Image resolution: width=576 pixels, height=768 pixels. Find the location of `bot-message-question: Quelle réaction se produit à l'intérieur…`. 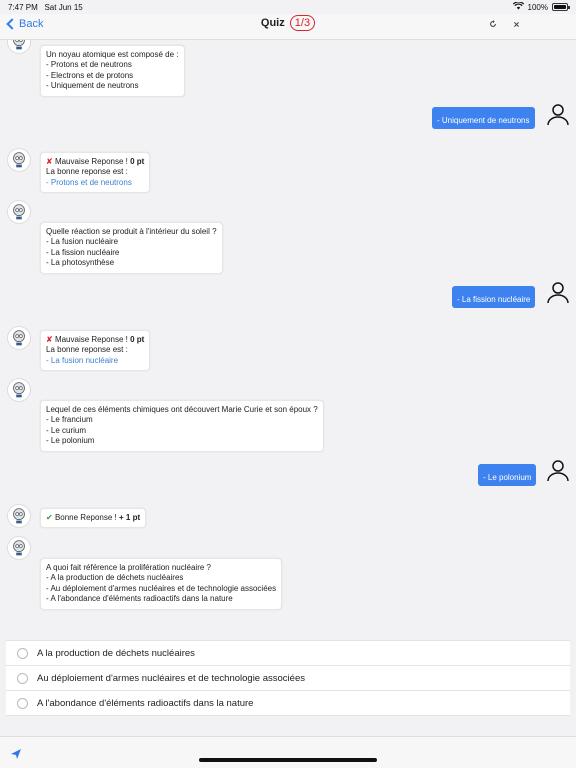

bot-message-question: Quelle réaction se produit à l'intérieur… is located at coordinates (131, 248).